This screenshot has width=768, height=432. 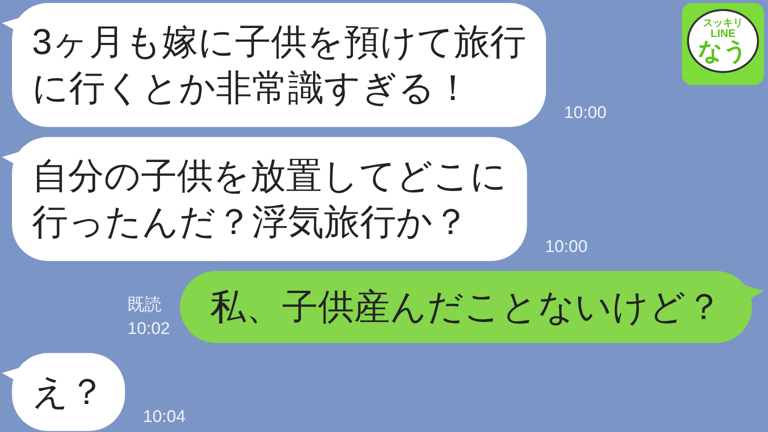 What do you see at coordinates (164, 417) in the screenshot?
I see `message-time: 10:04` at bounding box center [164, 417].